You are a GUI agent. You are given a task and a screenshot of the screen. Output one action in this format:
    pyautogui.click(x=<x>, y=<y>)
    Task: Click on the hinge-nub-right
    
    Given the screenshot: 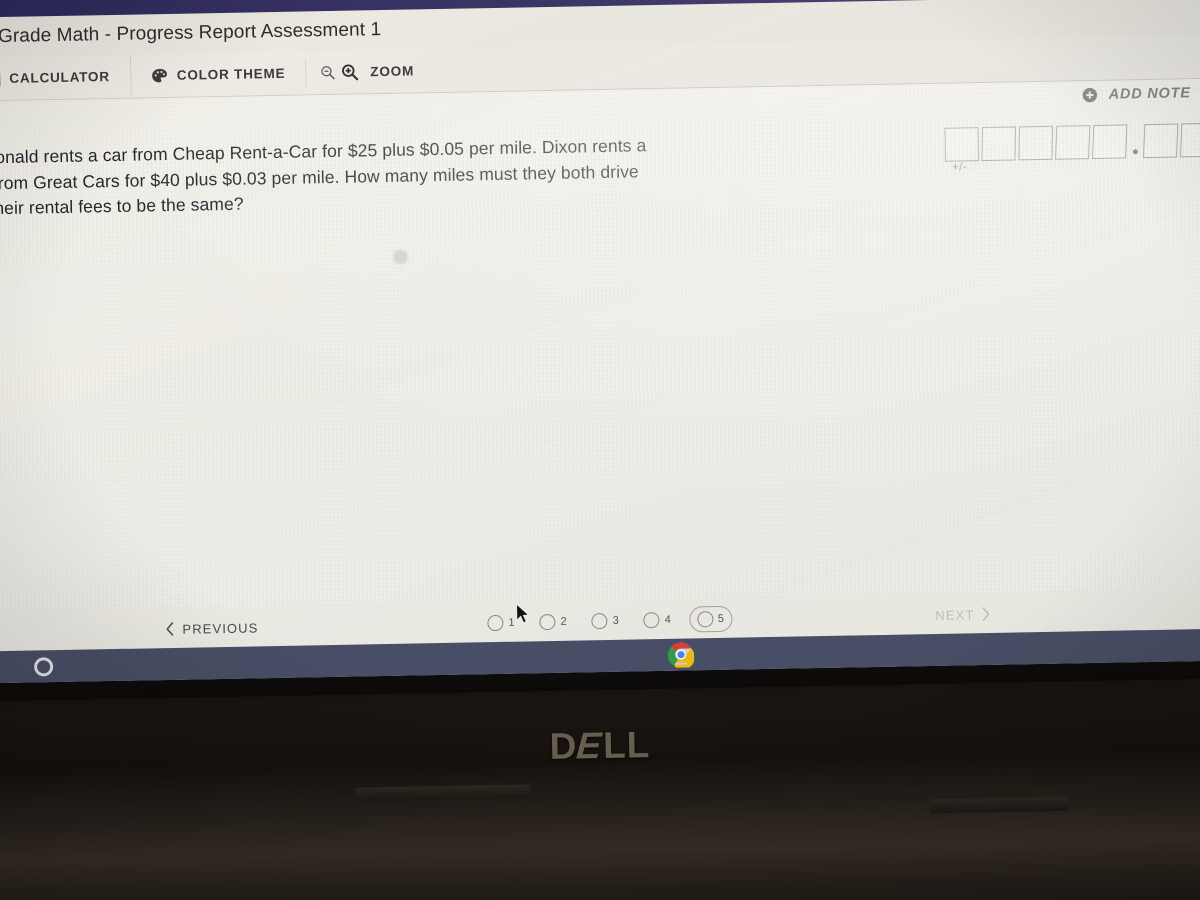 What is the action you would take?
    pyautogui.click(x=1000, y=805)
    